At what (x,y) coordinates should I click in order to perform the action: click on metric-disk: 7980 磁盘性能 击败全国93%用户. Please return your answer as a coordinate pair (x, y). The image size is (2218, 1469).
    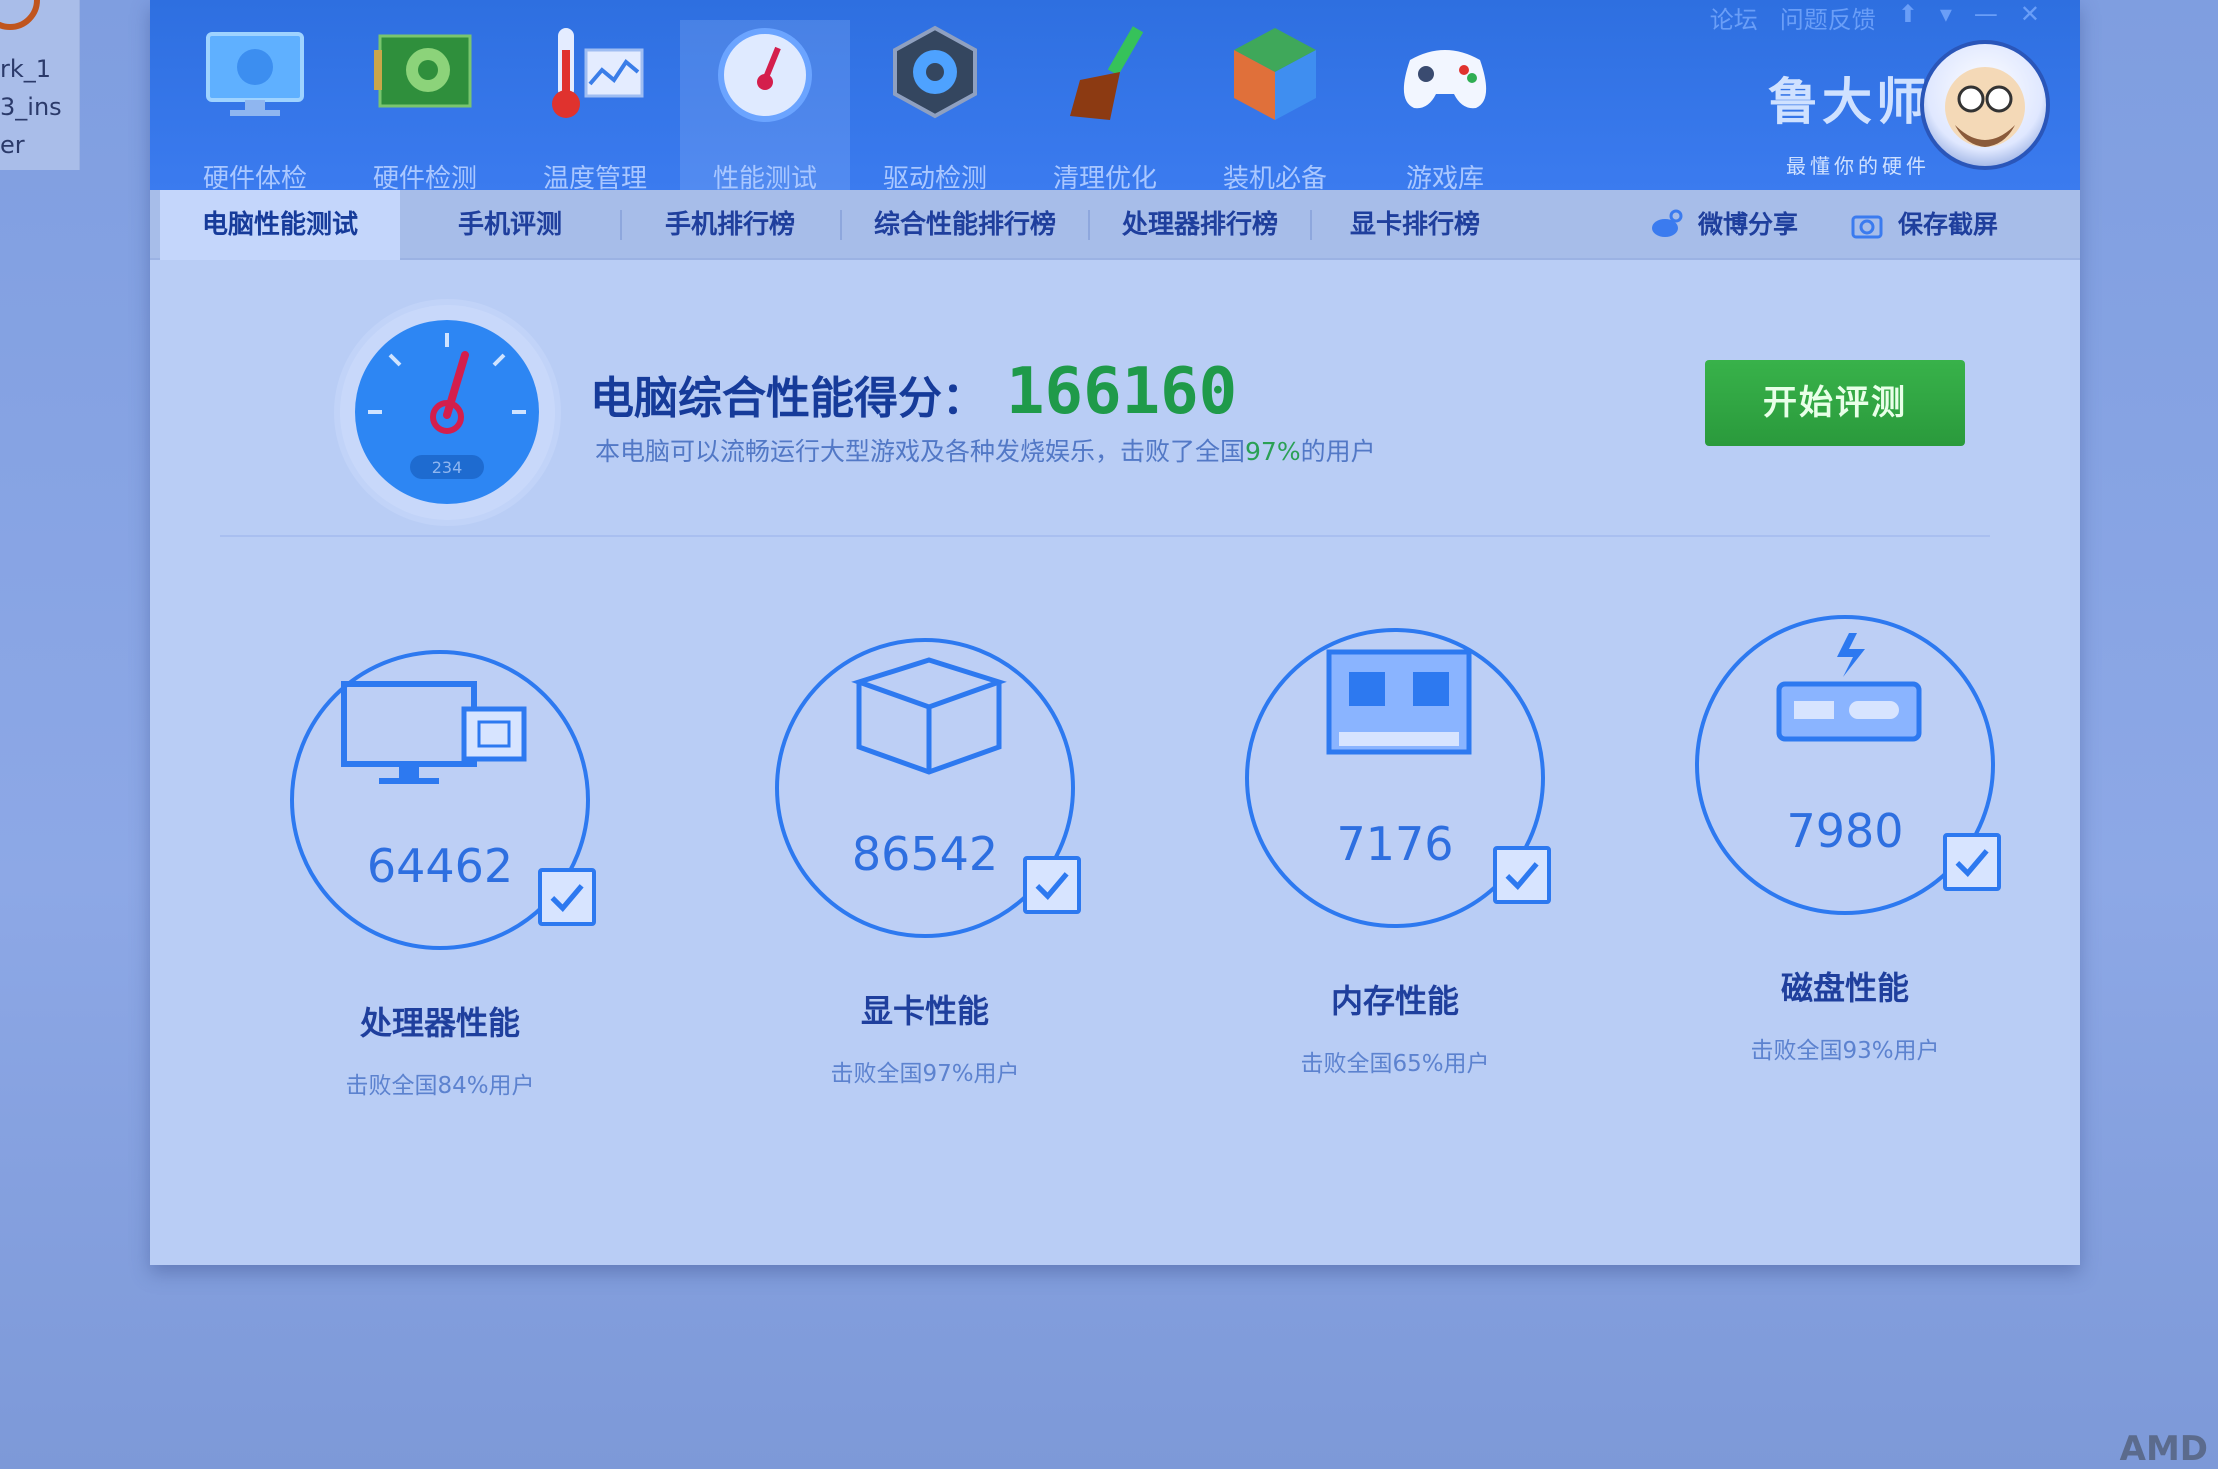
    Looking at the image, I should click on (1845, 840).